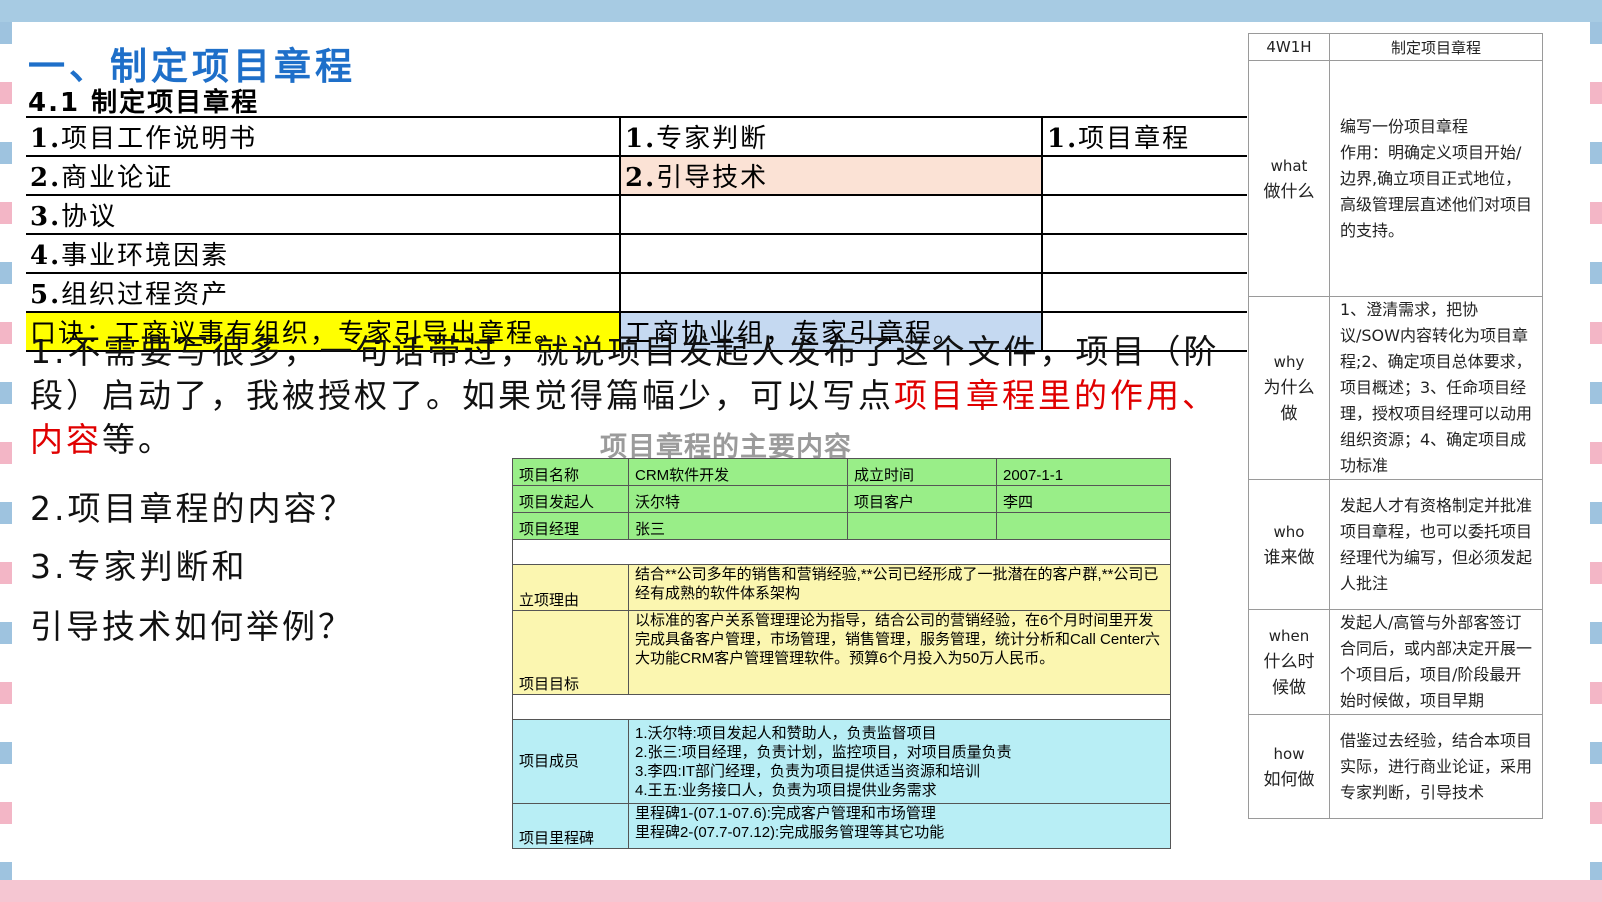 This screenshot has height=902, width=1602. What do you see at coordinates (738, 472) in the screenshot?
I see `charter-value: CRM软件开发` at bounding box center [738, 472].